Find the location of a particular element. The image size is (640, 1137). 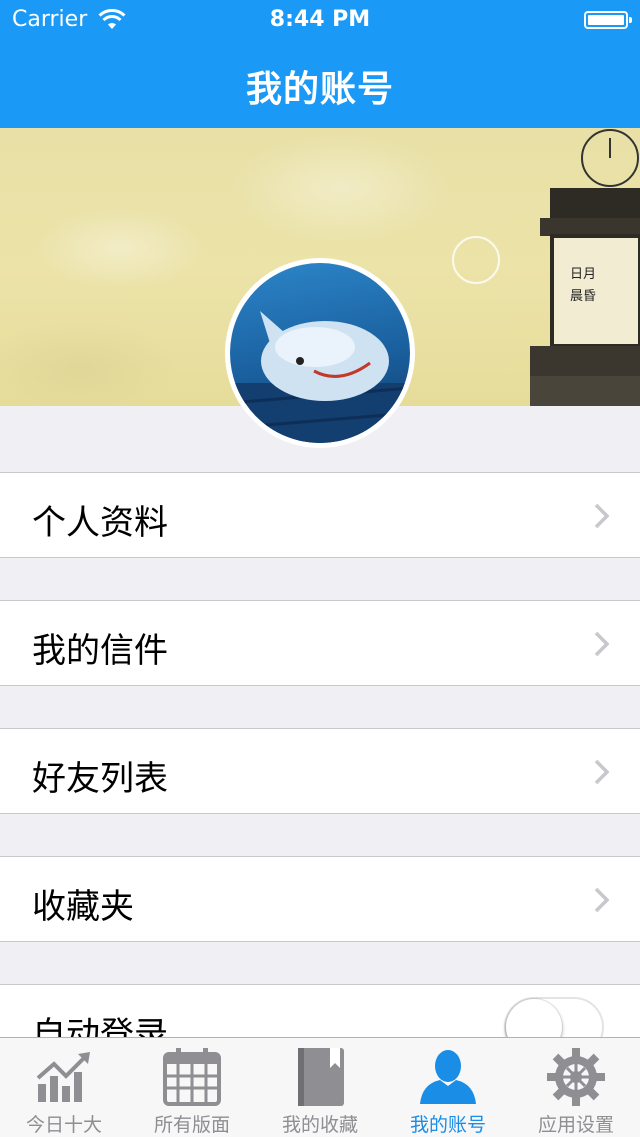

tab-my-account: 我的账号 is located at coordinates (448, 1087).